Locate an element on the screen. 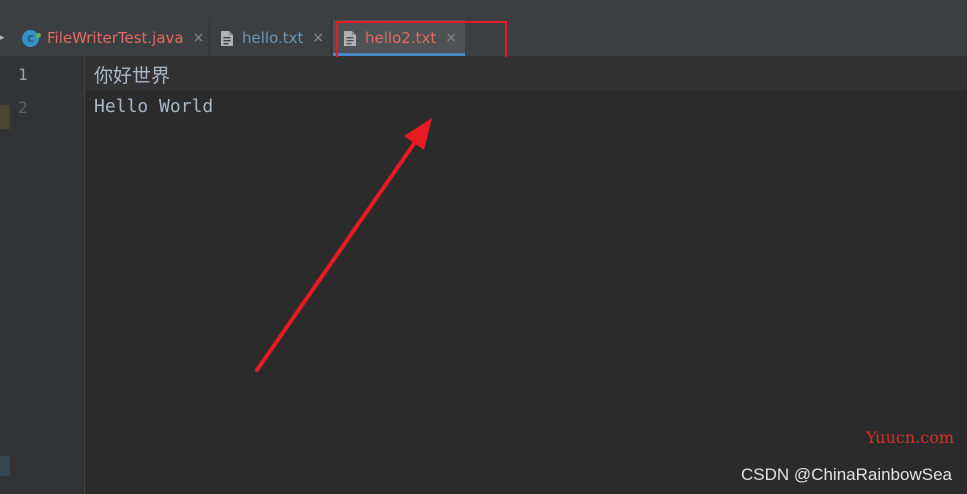 The height and width of the screenshot is (494, 967). tab-label: hello2.txt is located at coordinates (401, 38).